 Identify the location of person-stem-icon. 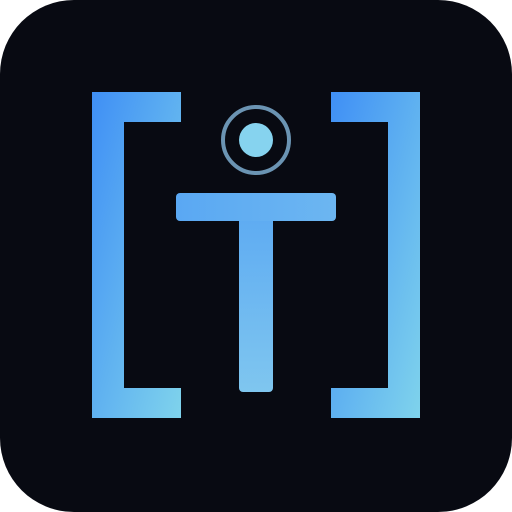
(256, 293).